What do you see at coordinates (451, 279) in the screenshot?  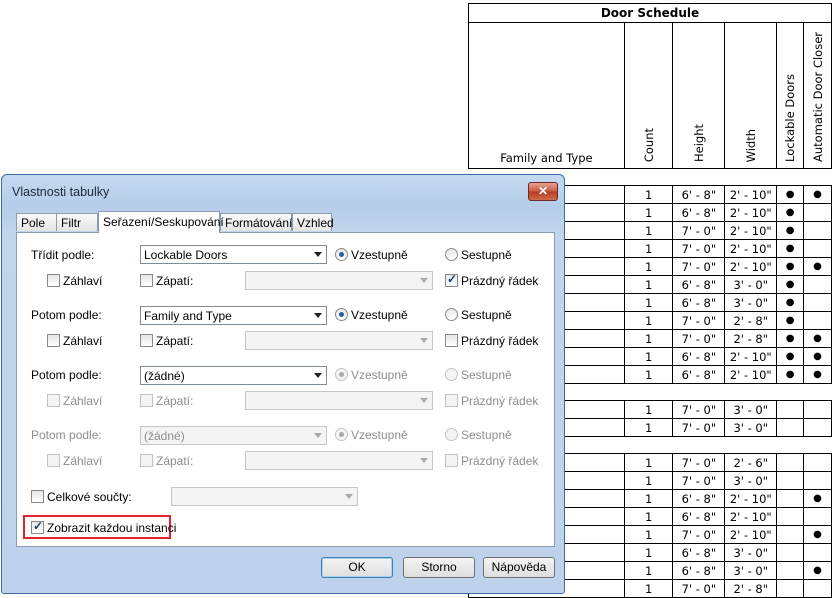 I see `sort-by-blank-line-checkbox` at bounding box center [451, 279].